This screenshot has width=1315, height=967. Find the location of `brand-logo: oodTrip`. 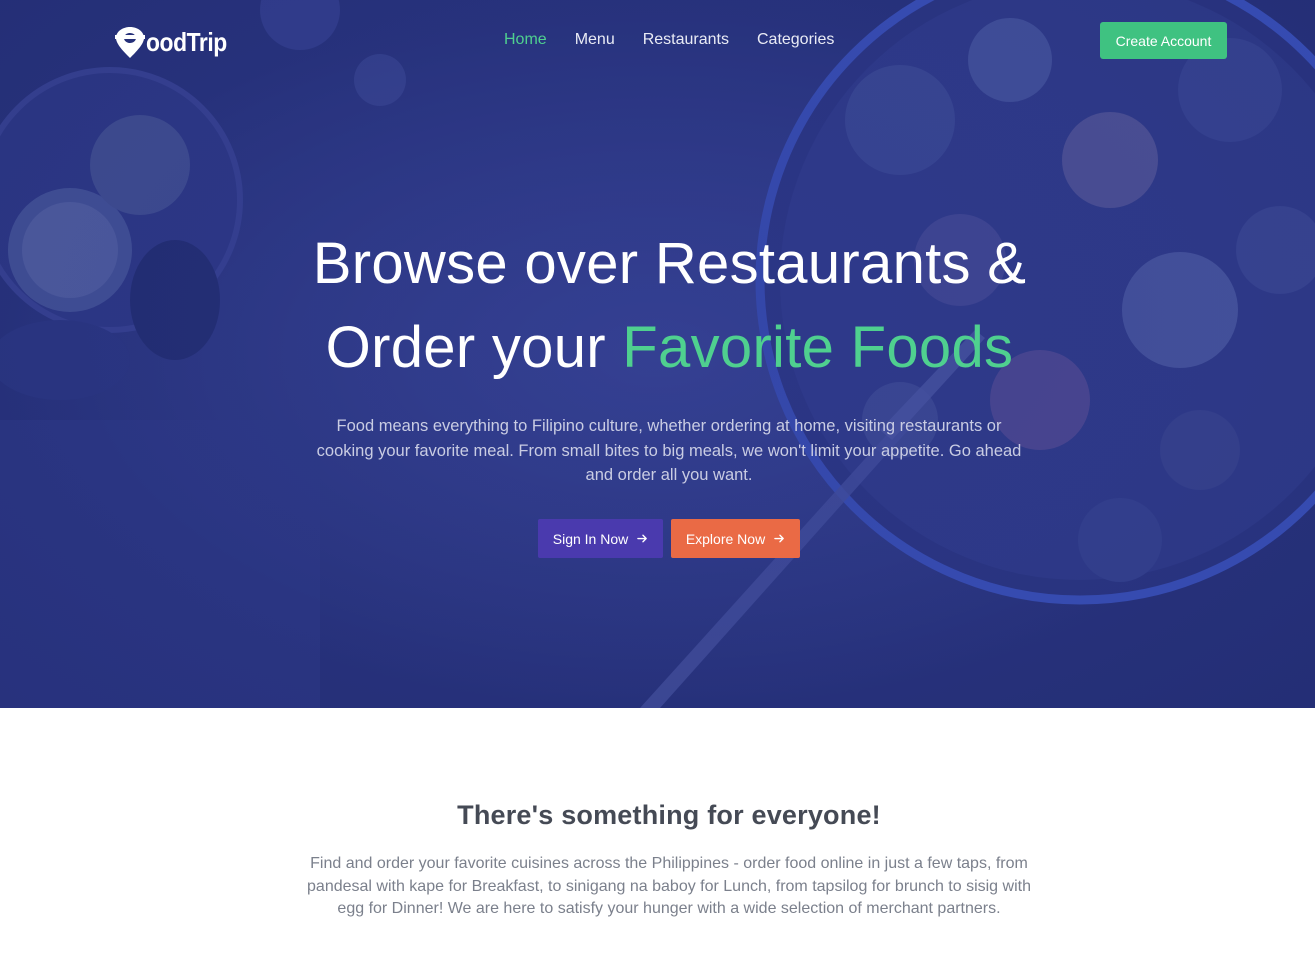

brand-logo: oodTrip is located at coordinates (175, 42).